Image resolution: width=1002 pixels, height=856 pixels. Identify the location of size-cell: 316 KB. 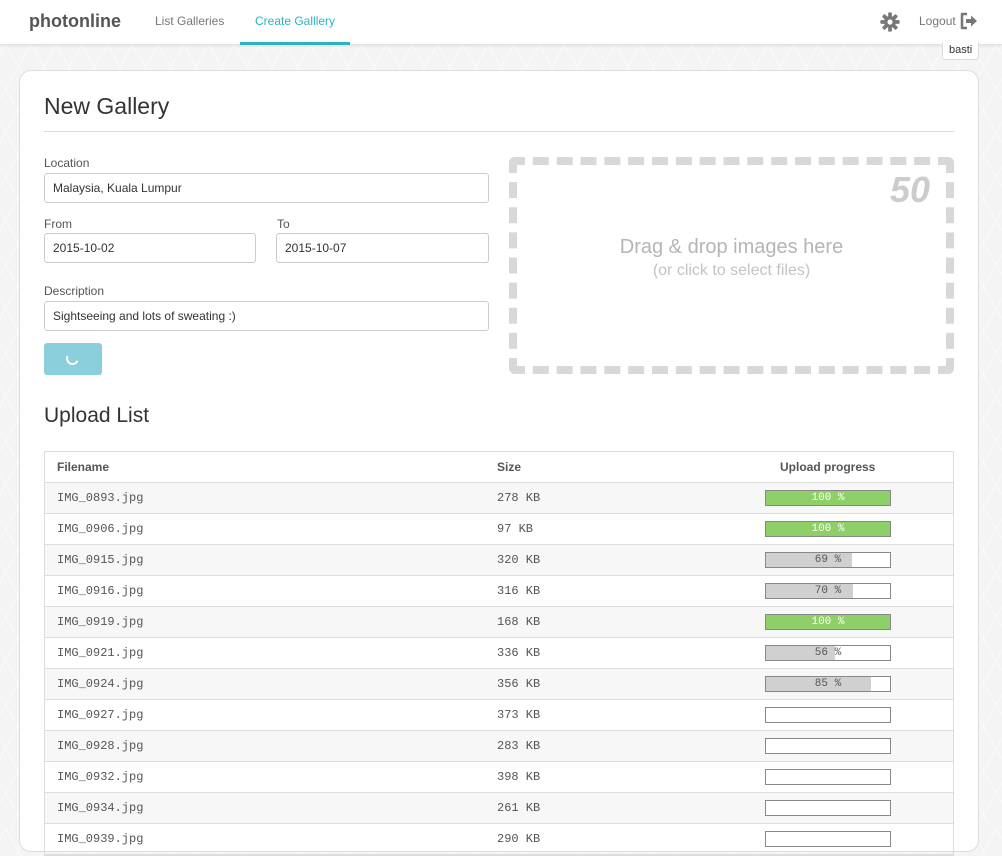
(519, 591).